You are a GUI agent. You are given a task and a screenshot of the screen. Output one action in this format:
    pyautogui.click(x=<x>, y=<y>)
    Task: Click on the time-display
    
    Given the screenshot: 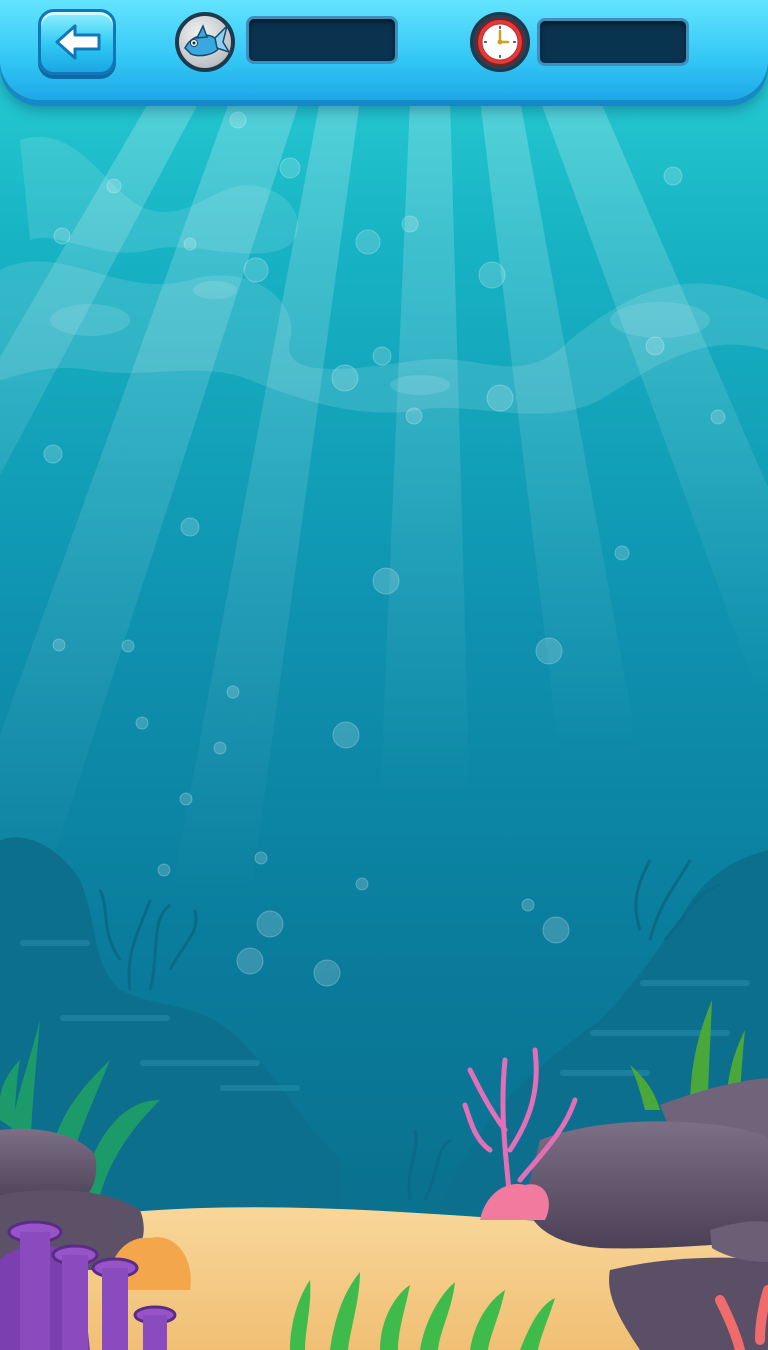 What is the action you would take?
    pyautogui.click(x=613, y=42)
    